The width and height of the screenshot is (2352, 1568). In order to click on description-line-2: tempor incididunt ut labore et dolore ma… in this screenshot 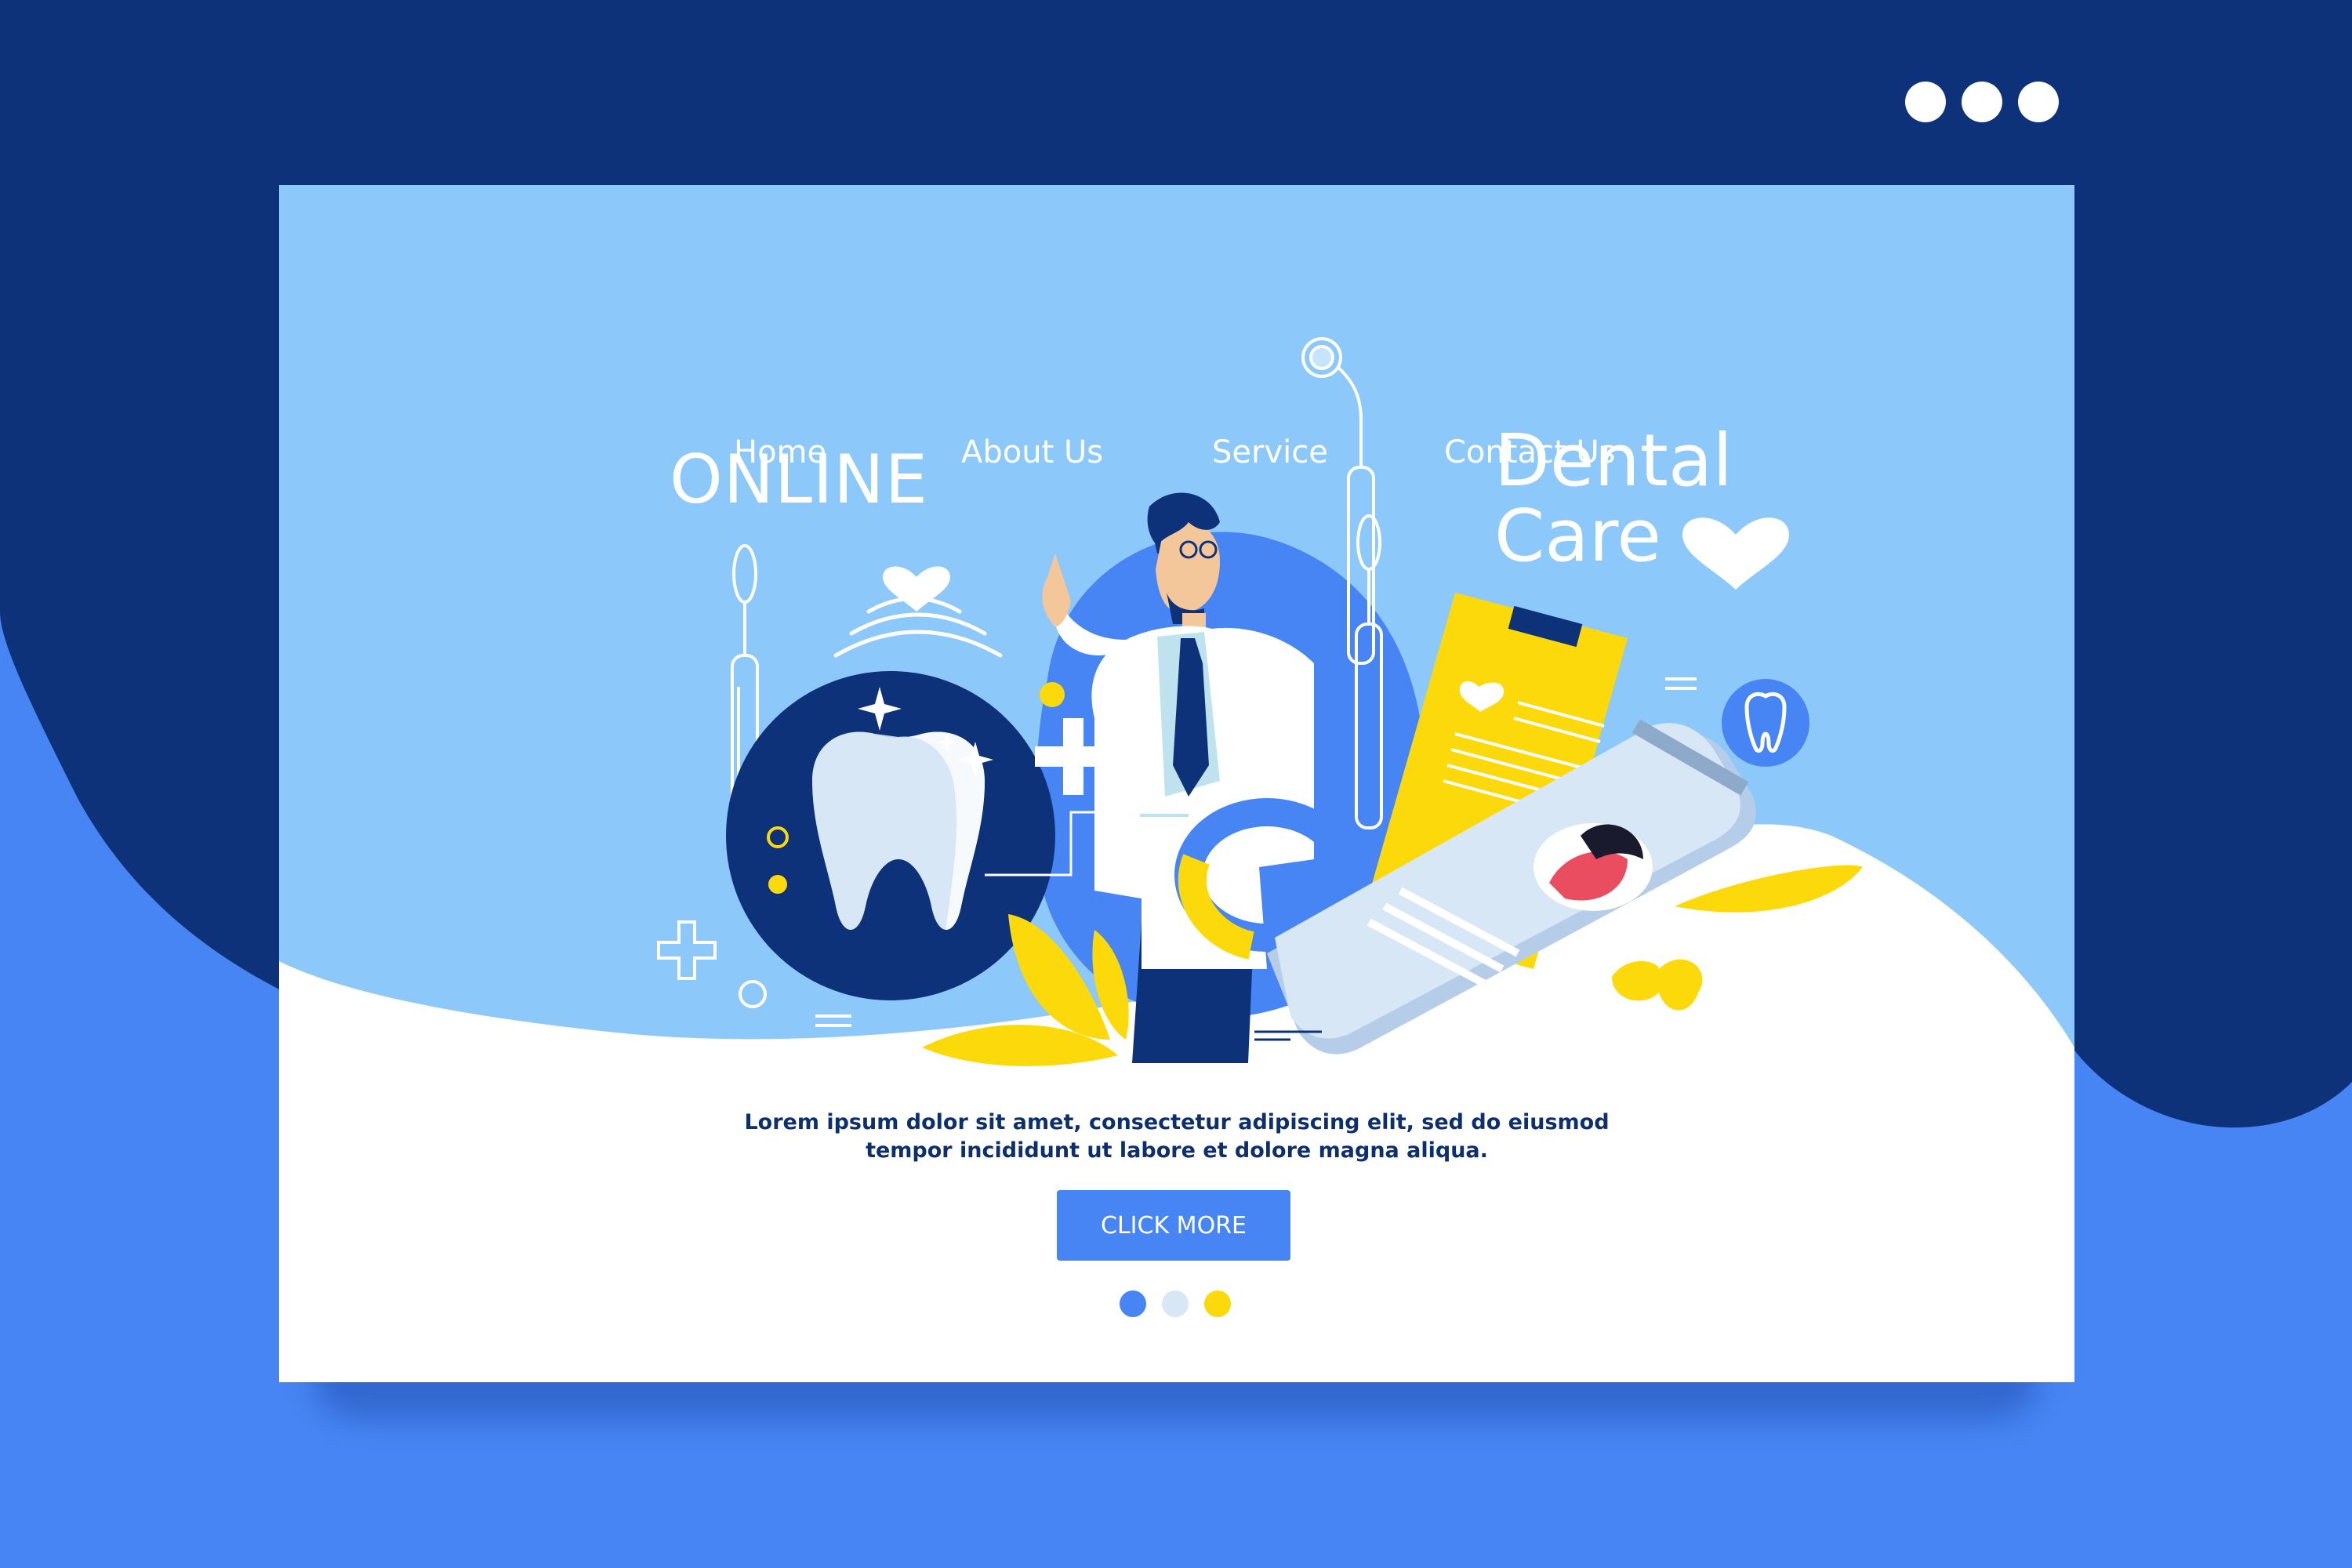, I will do `click(1177, 1150)`.